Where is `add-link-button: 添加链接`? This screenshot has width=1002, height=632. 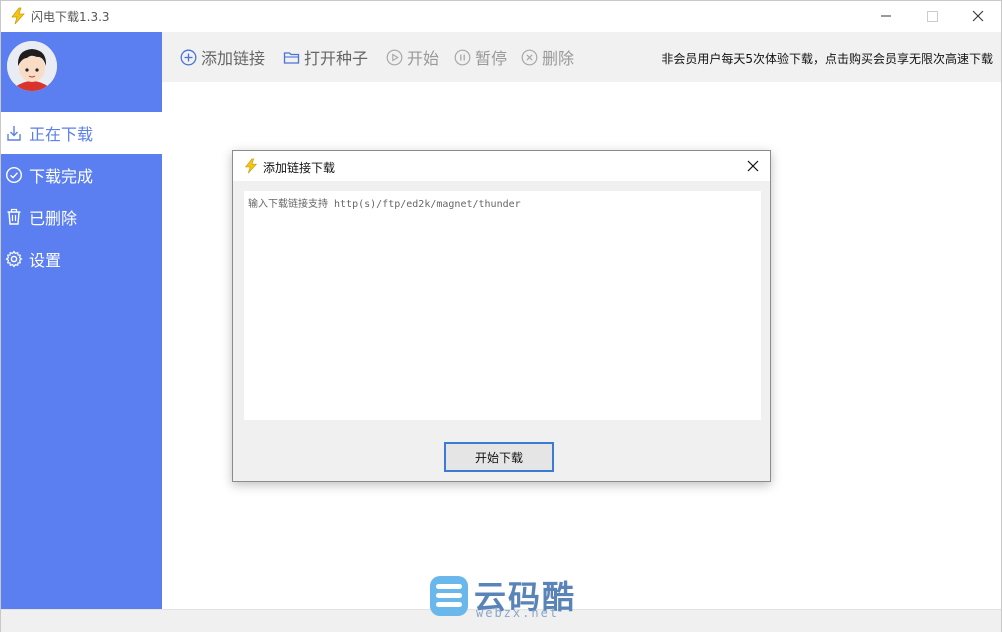
add-link-button: 添加链接 is located at coordinates (222, 57).